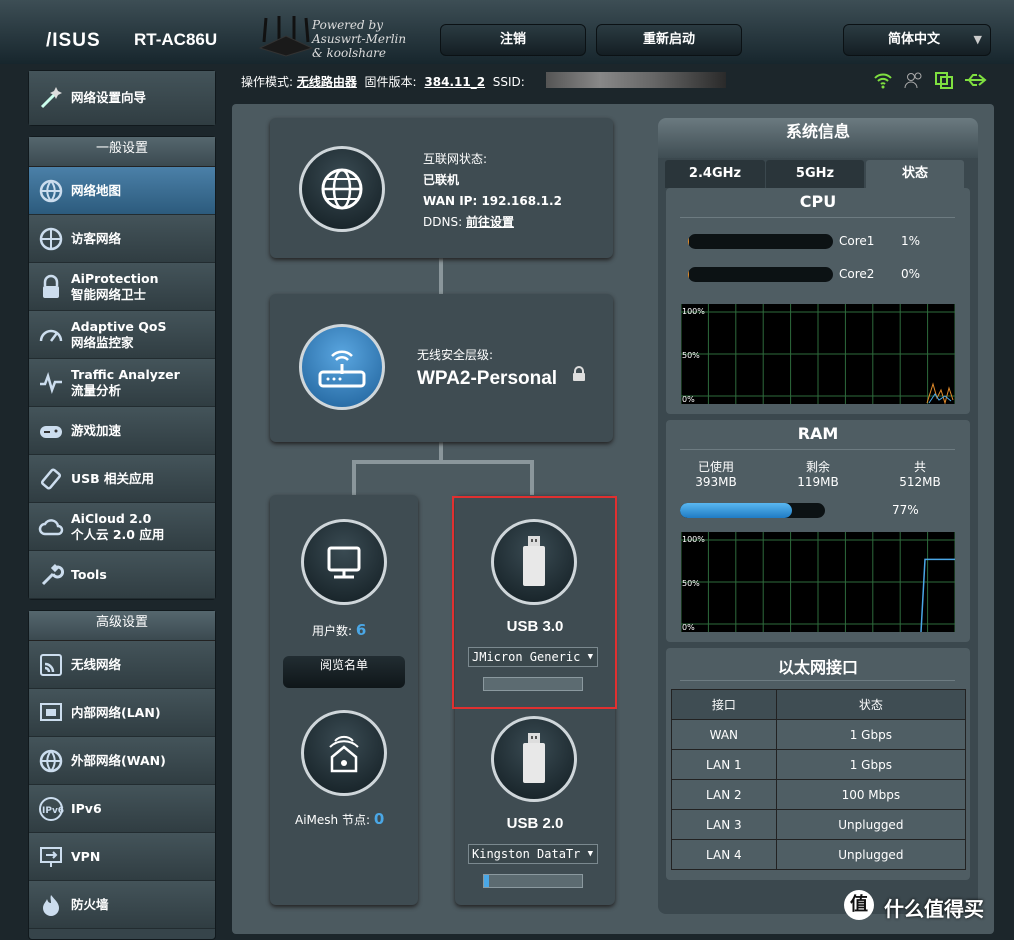  What do you see at coordinates (871, 764) in the screenshot?
I see `eth-status: 1 Gbps` at bounding box center [871, 764].